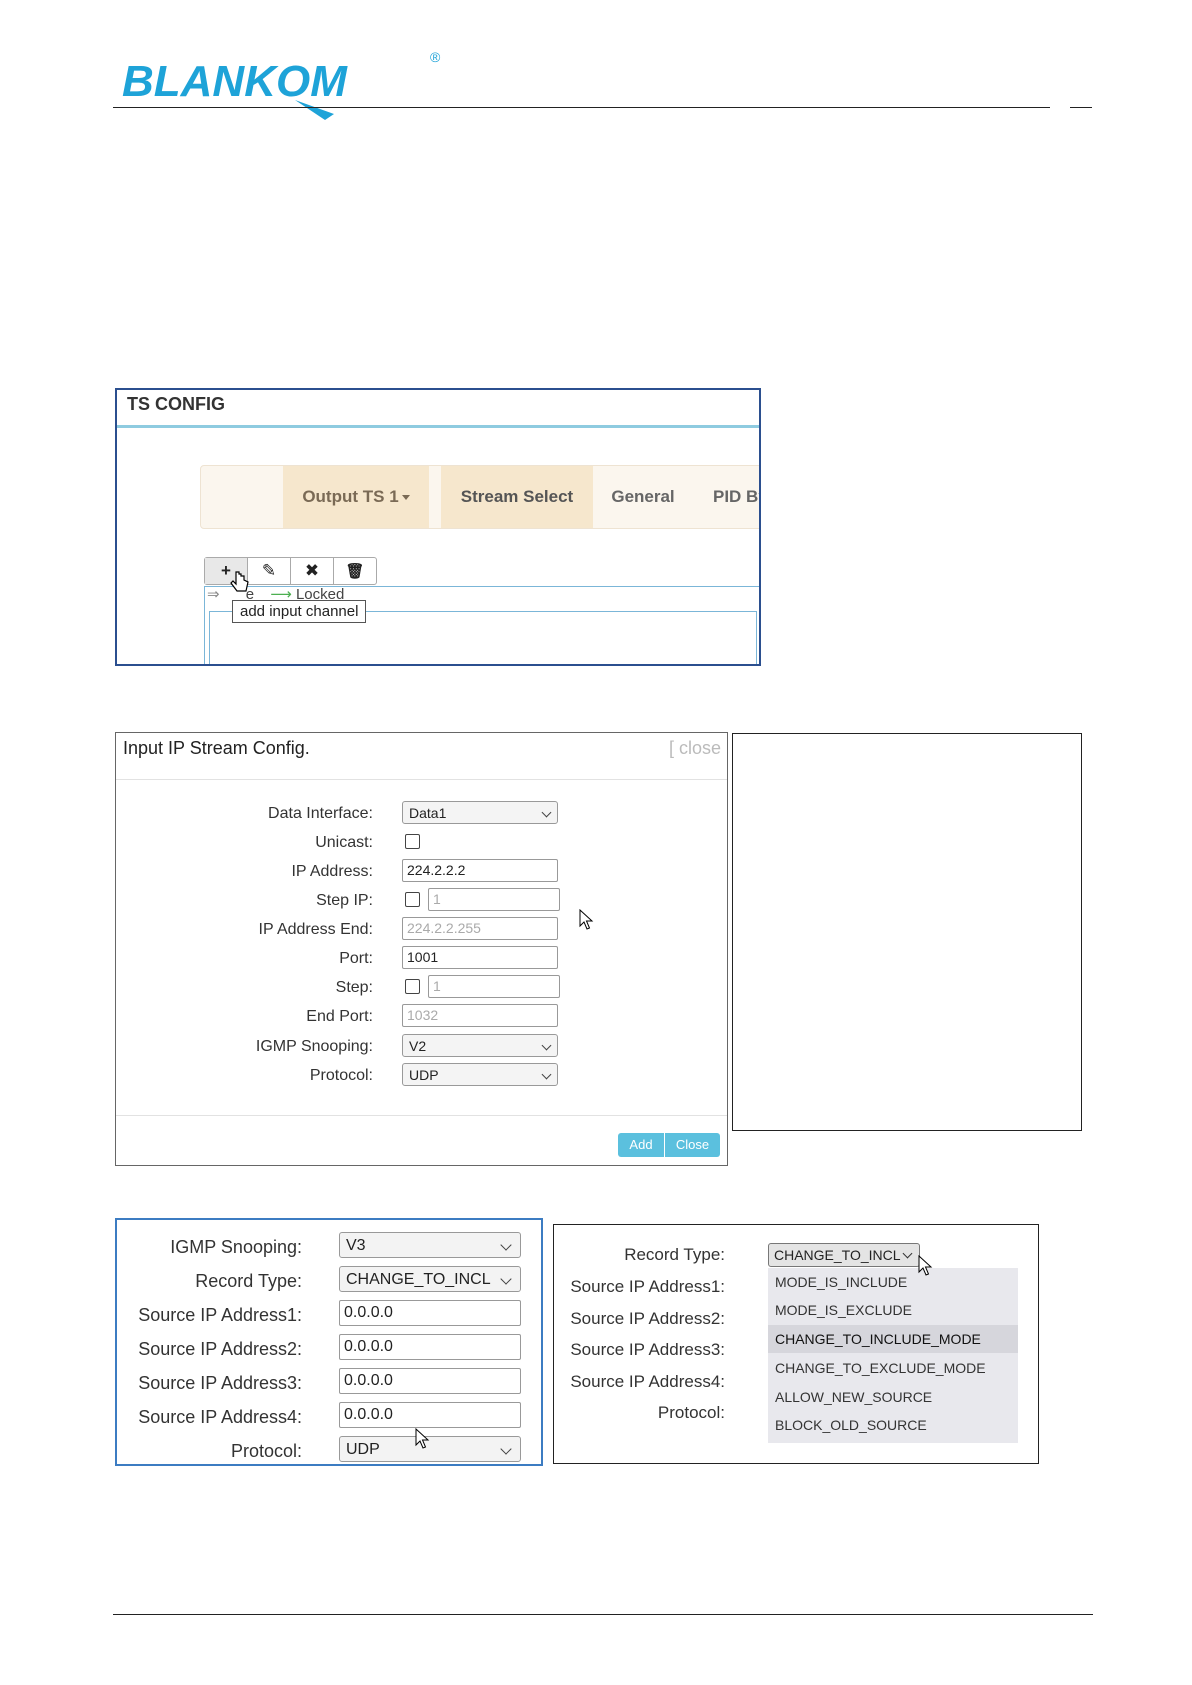 This screenshot has height=1685, width=1192. I want to click on close-button: Close, so click(692, 1145).